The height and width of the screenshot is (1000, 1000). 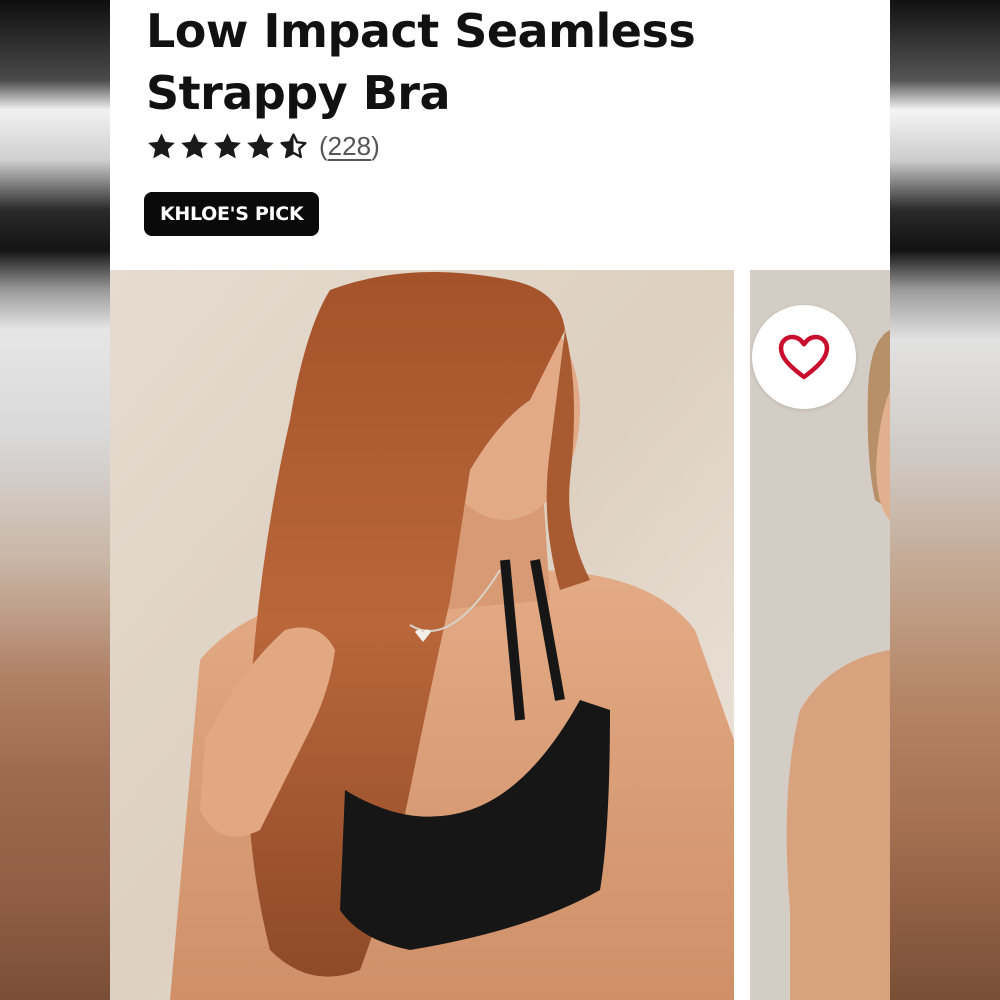 I want to click on review-count-link: (228), so click(x=349, y=146).